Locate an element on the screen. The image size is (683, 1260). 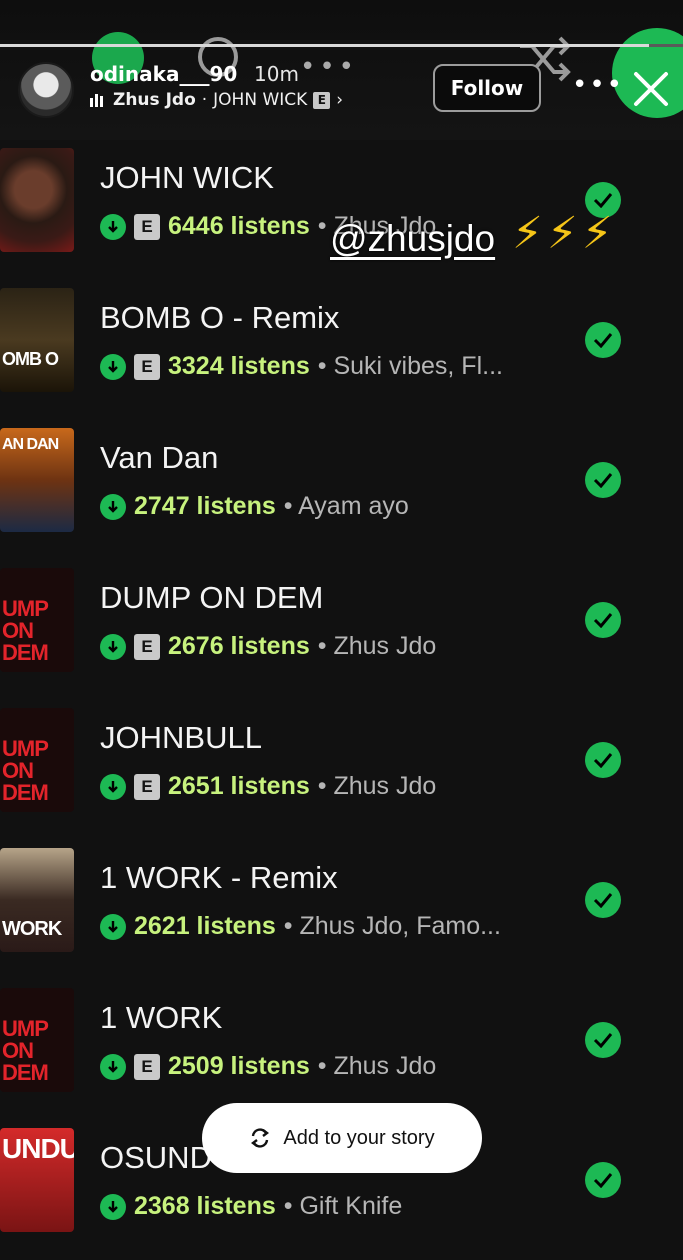
story-progress-bar is located at coordinates (341, 45).